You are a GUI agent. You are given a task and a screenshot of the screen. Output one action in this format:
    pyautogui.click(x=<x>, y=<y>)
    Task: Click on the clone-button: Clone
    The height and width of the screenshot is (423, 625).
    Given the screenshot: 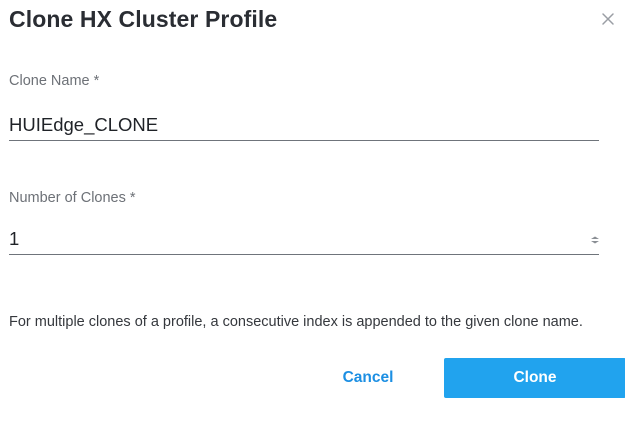 What is the action you would take?
    pyautogui.click(x=534, y=378)
    